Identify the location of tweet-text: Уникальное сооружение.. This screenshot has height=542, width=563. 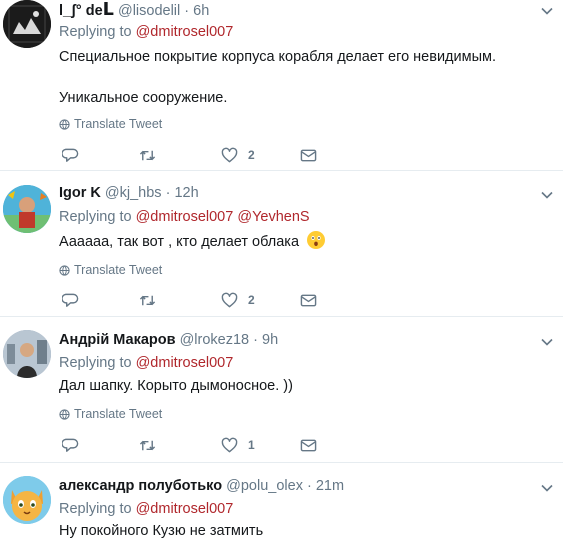
(143, 98).